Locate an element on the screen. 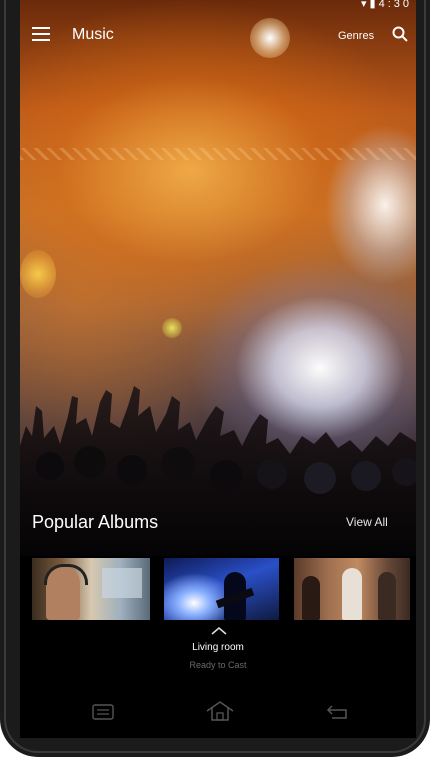 This screenshot has width=430, height=757. album-carousel is located at coordinates (218, 591).